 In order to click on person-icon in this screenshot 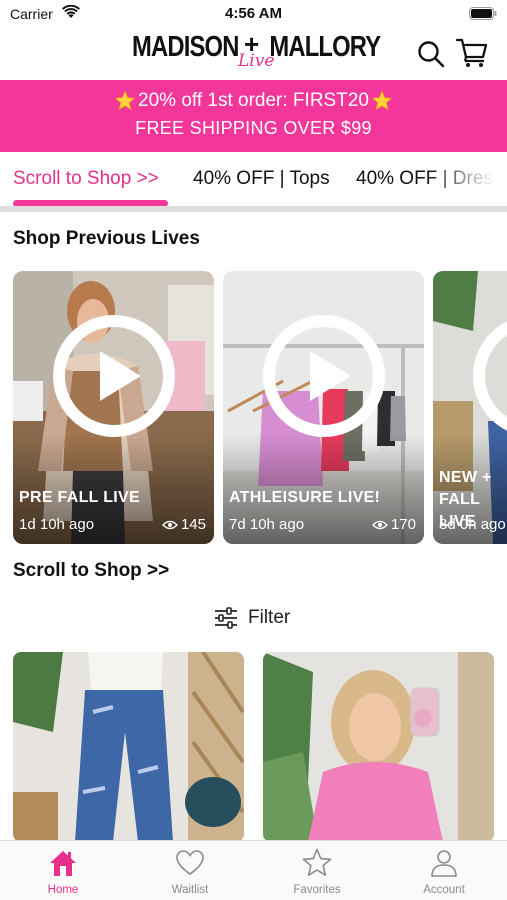, I will do `click(444, 863)`.